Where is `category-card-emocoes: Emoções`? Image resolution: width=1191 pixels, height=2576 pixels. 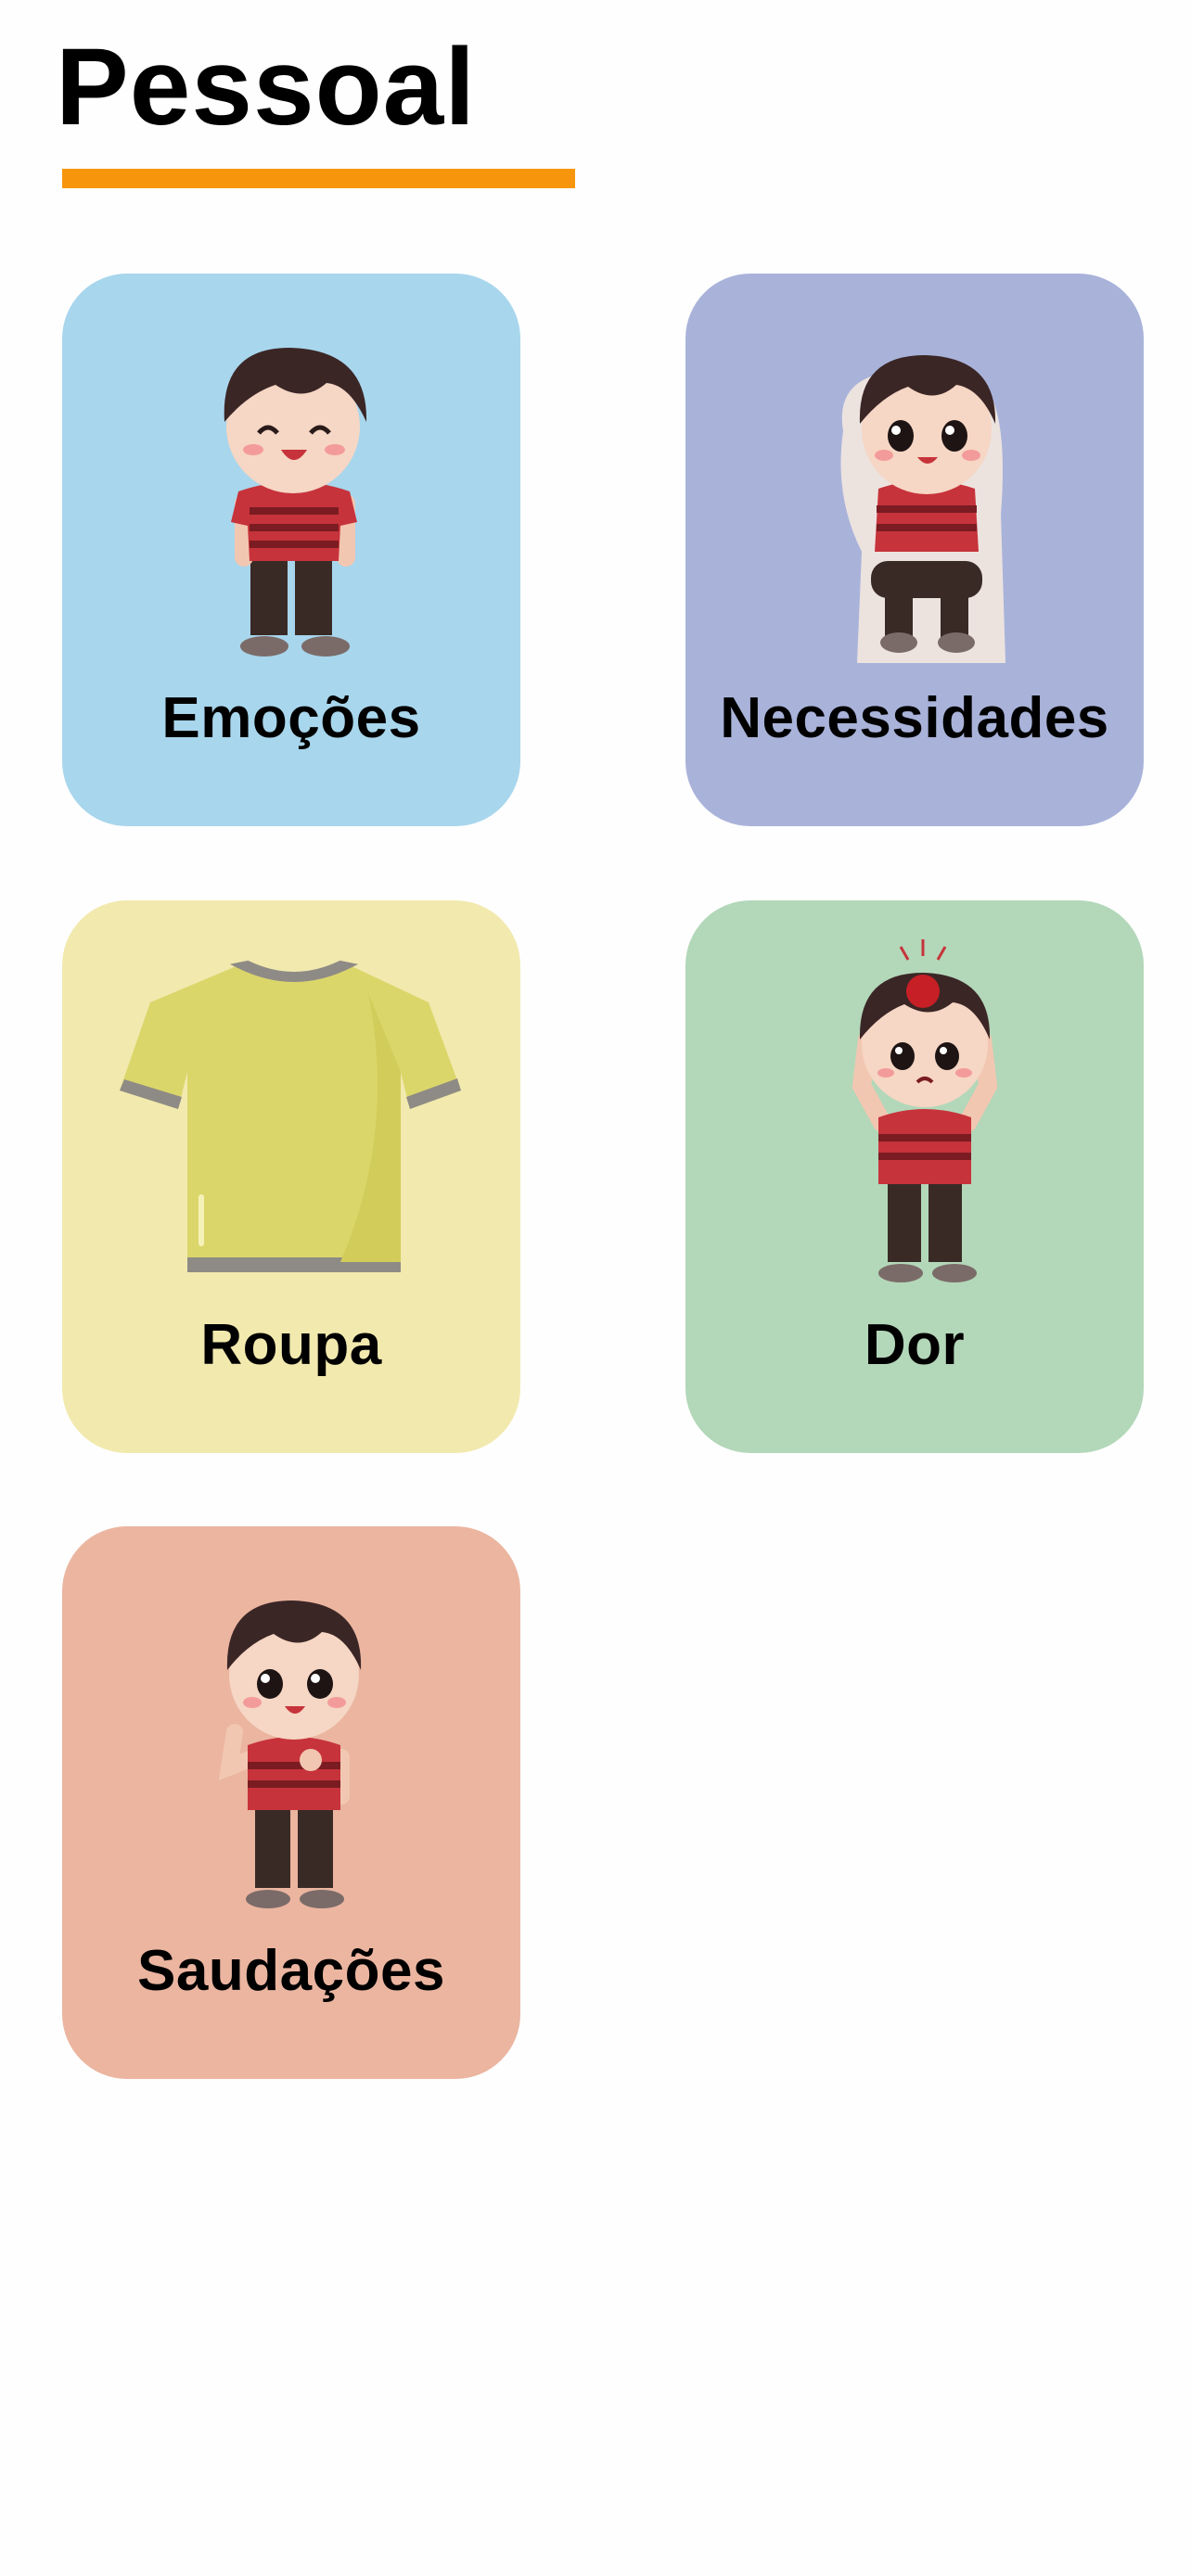
category-card-emocoes: Emoções is located at coordinates (291, 550).